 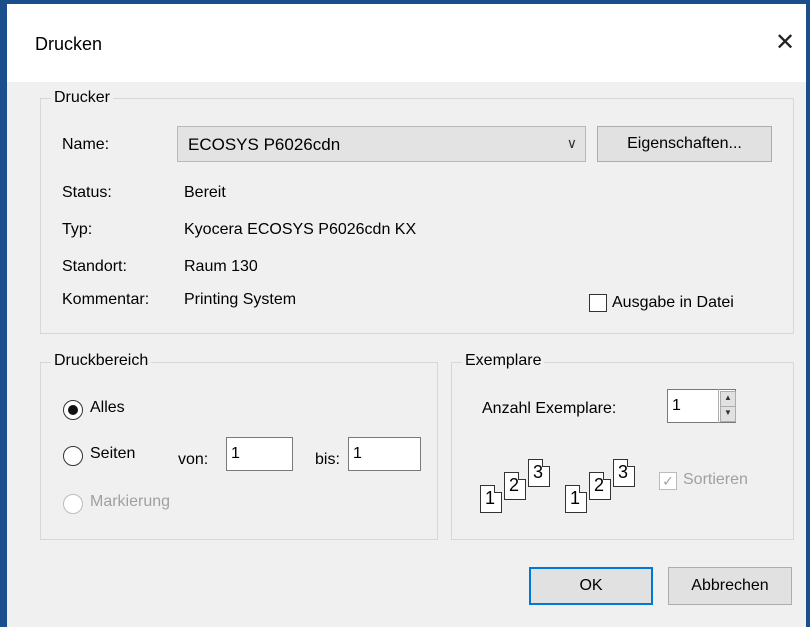 What do you see at coordinates (77, 229) in the screenshot?
I see `type-label: Typ:` at bounding box center [77, 229].